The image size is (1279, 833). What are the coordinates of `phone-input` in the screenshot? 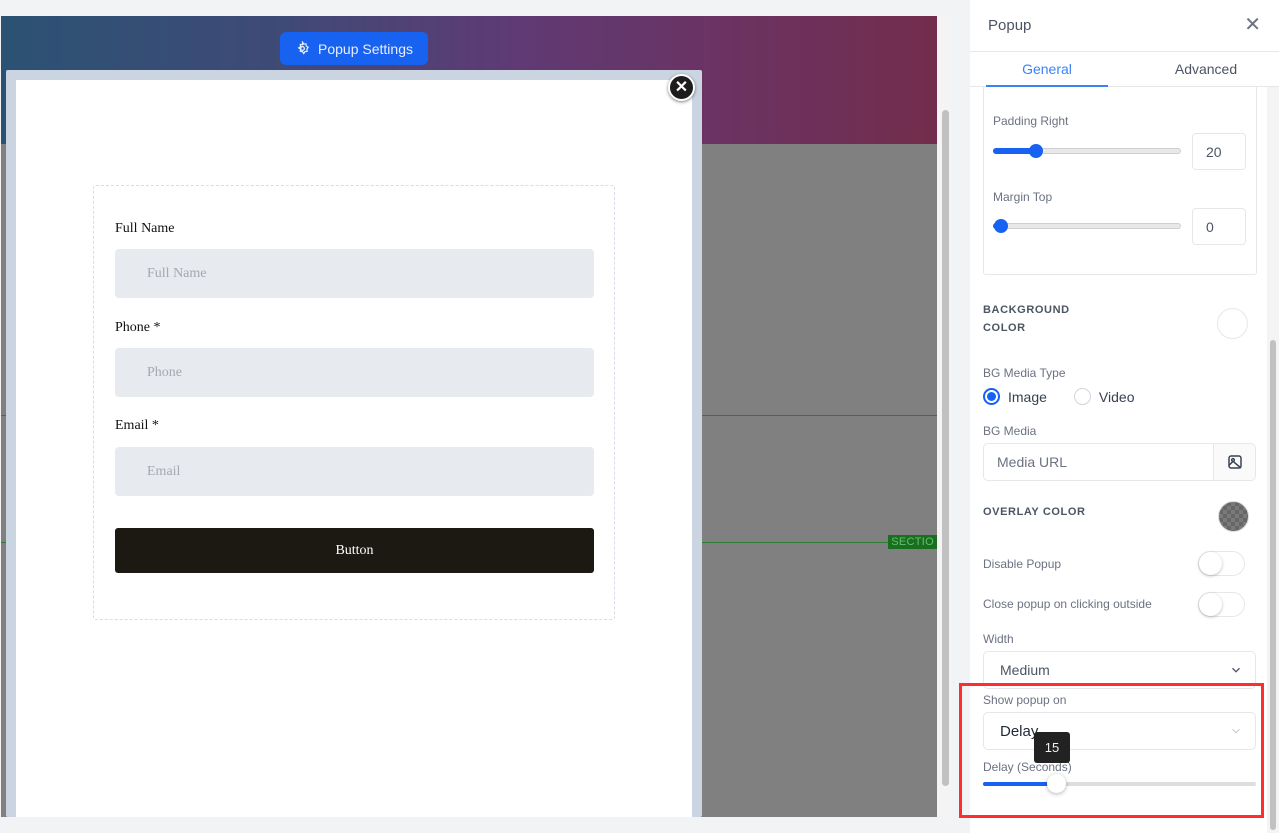 It's located at (354, 372).